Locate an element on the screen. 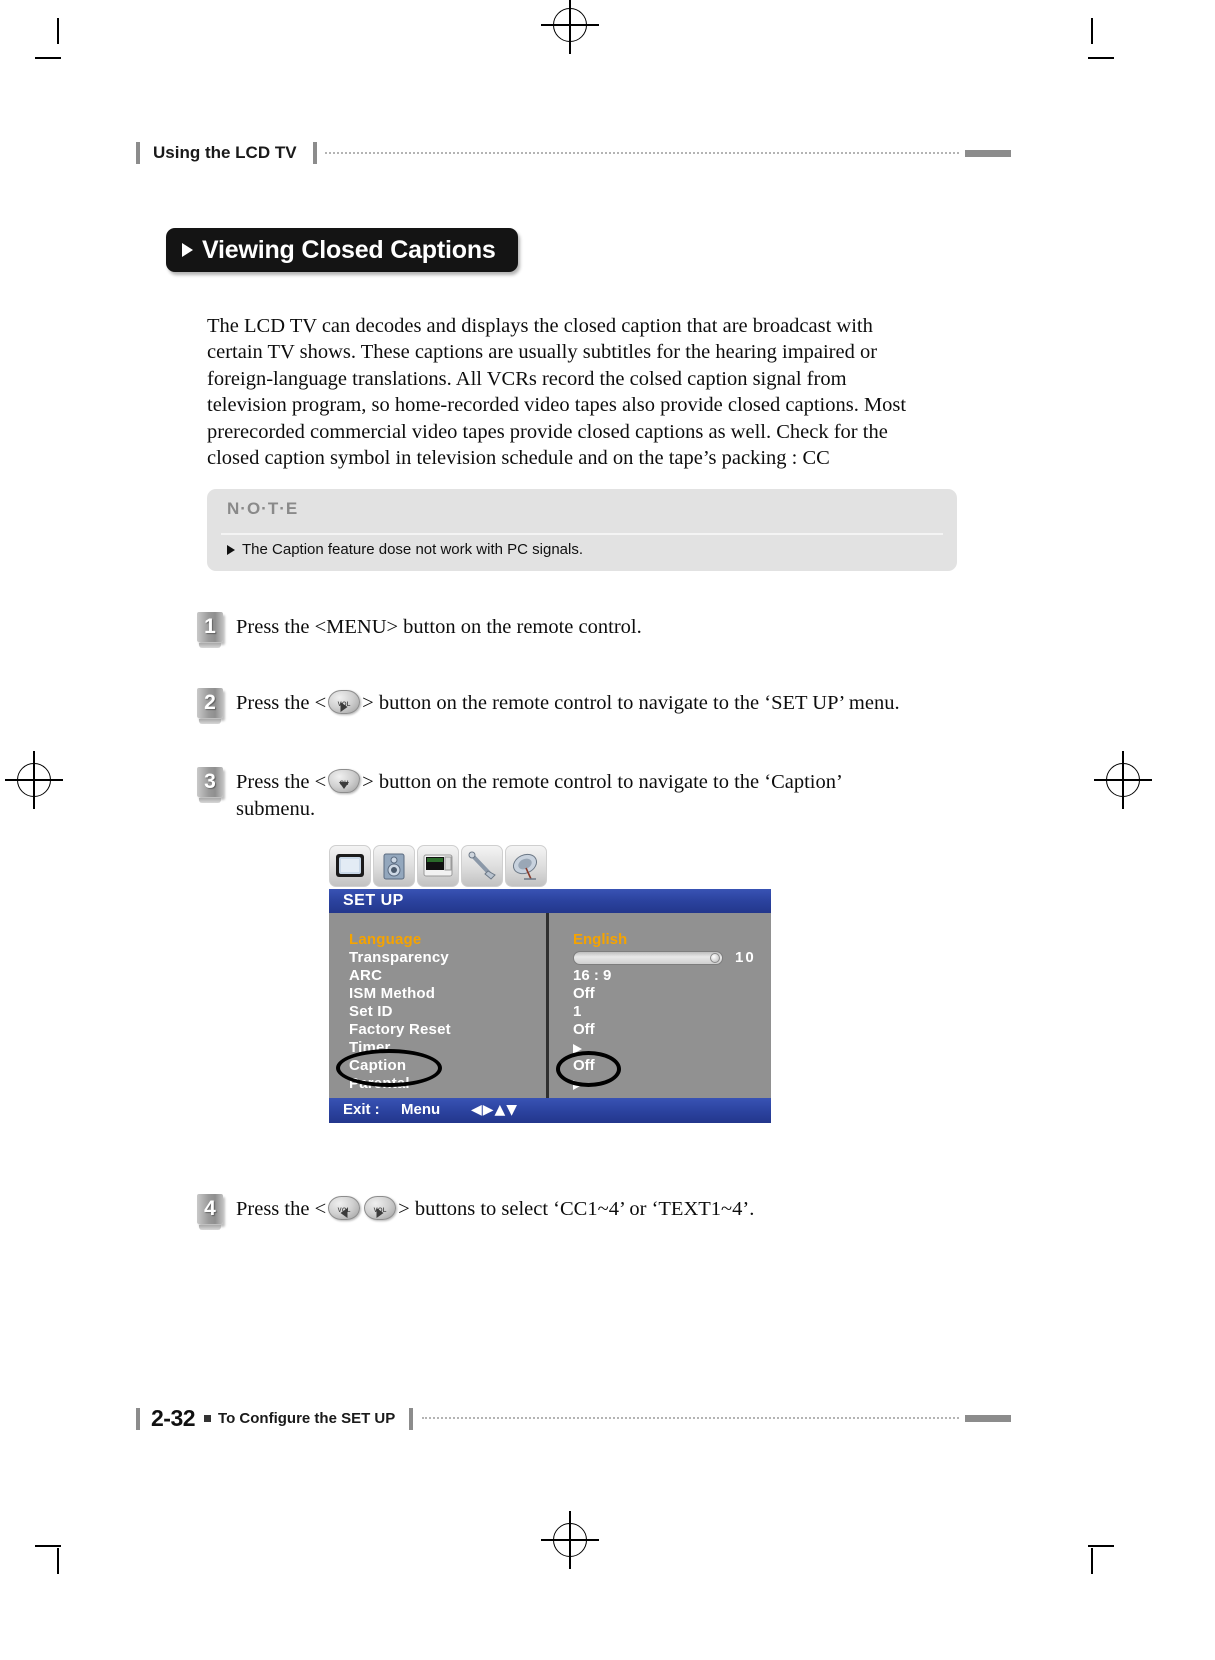  osd-value-factory-reset: Off is located at coordinates (668, 1030).